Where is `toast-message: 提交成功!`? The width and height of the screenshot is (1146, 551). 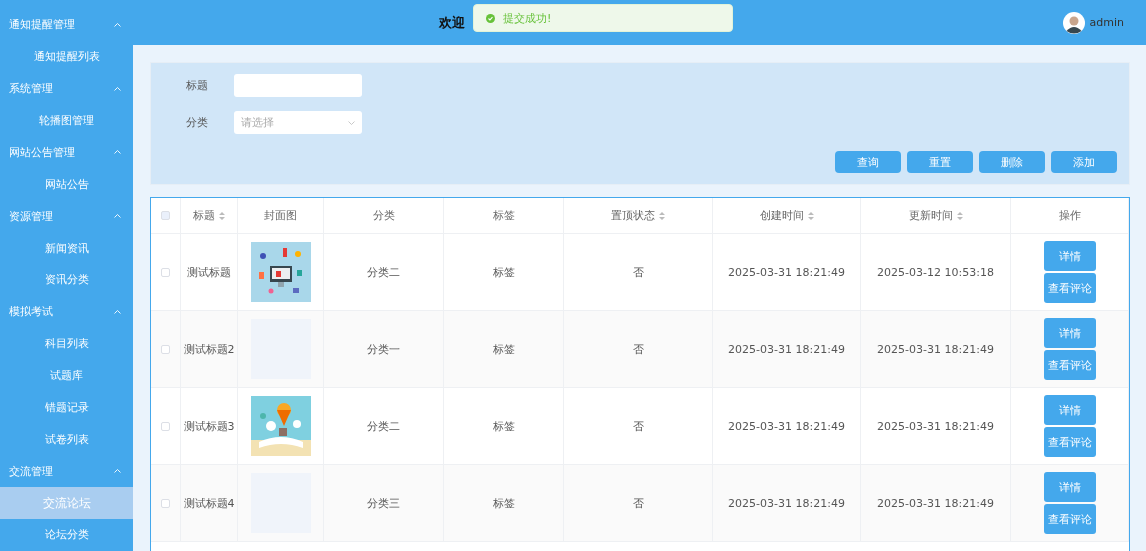 toast-message: 提交成功! is located at coordinates (527, 18).